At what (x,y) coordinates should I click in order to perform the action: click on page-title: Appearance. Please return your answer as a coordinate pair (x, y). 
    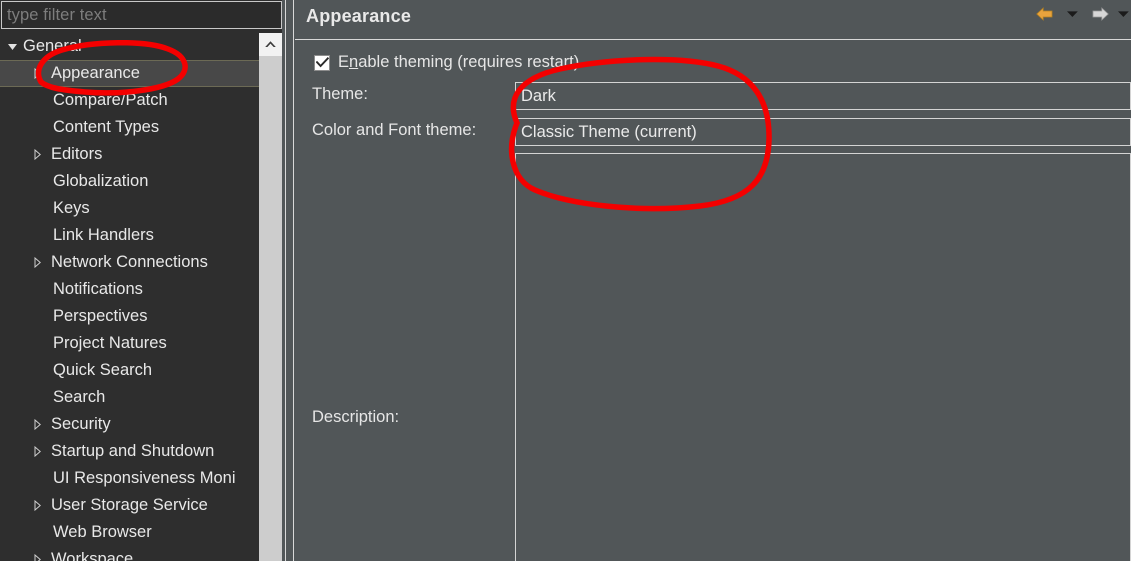
    Looking at the image, I should click on (359, 16).